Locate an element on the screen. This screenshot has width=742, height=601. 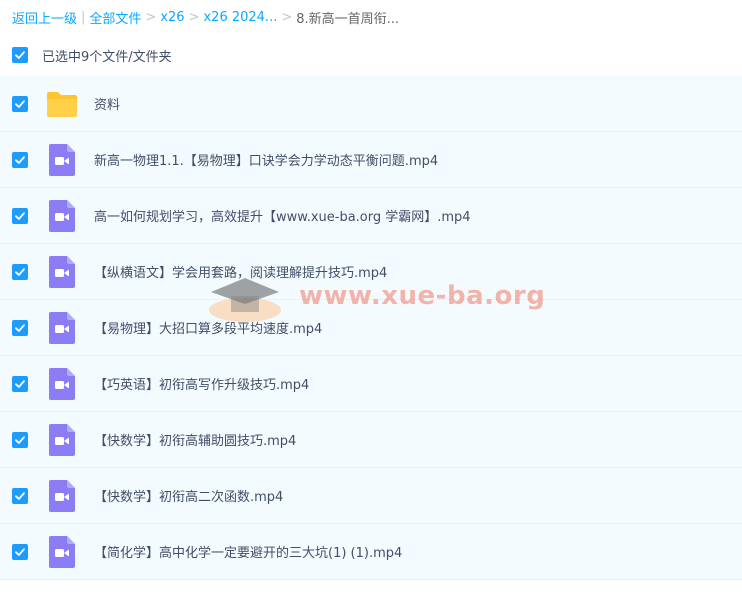
file-name: 新高一物理1.1.【易物理】口诀学会力学动态平衡问题.mp4 is located at coordinates (266, 159).